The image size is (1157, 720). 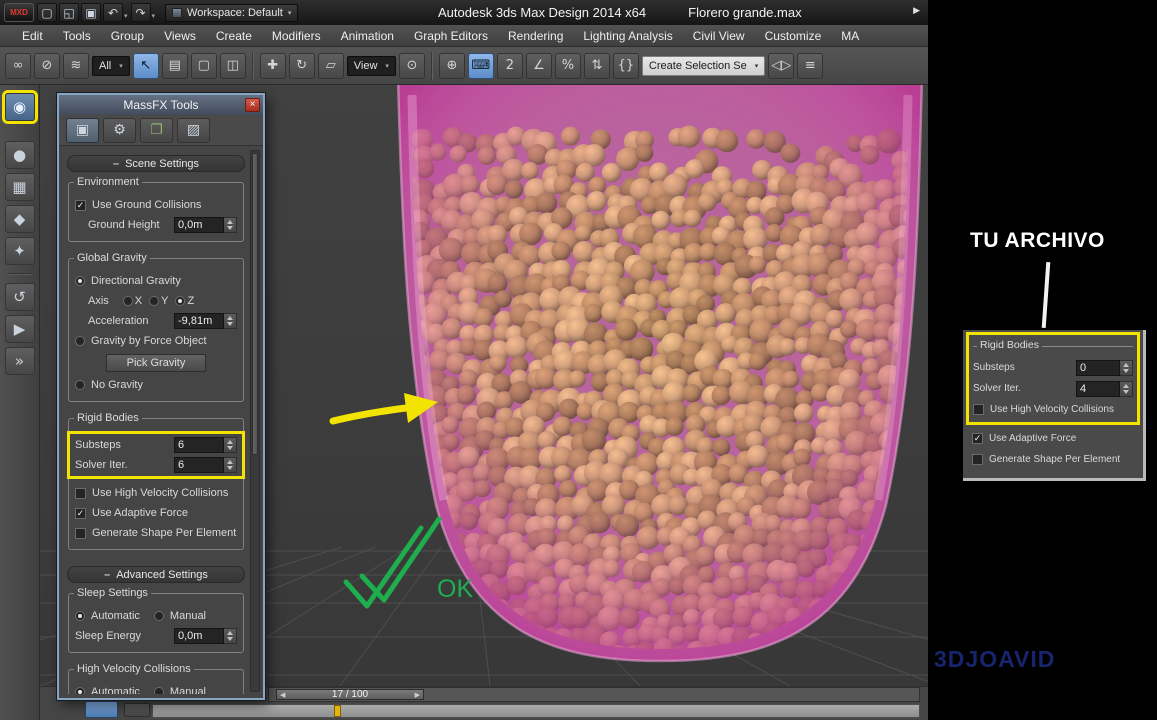 I want to click on select-and-scale-icon: ▱, so click(x=330, y=65).